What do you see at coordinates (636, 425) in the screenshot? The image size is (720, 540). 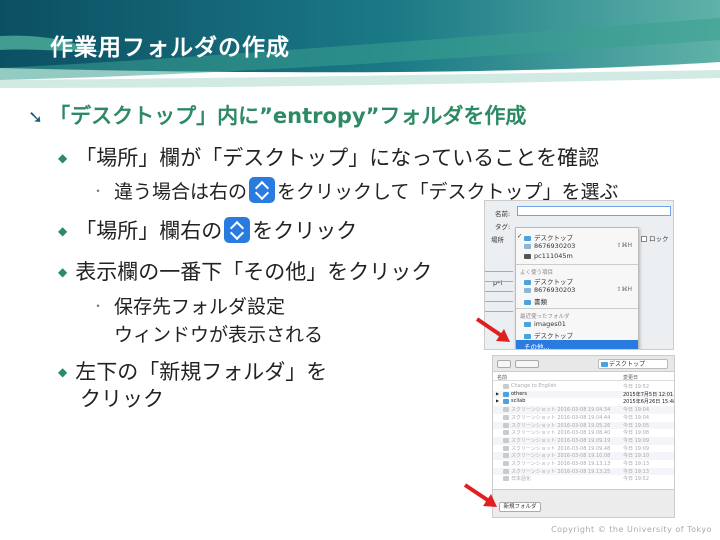 I see `file-date: 今日 19:05` at bounding box center [636, 425].